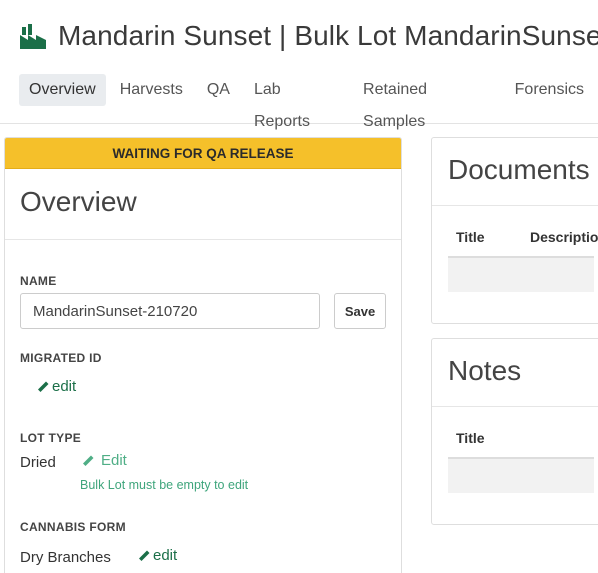 Image resolution: width=598 pixels, height=573 pixels. What do you see at coordinates (165, 555) in the screenshot?
I see `cannabis-form-edit-label: edit` at bounding box center [165, 555].